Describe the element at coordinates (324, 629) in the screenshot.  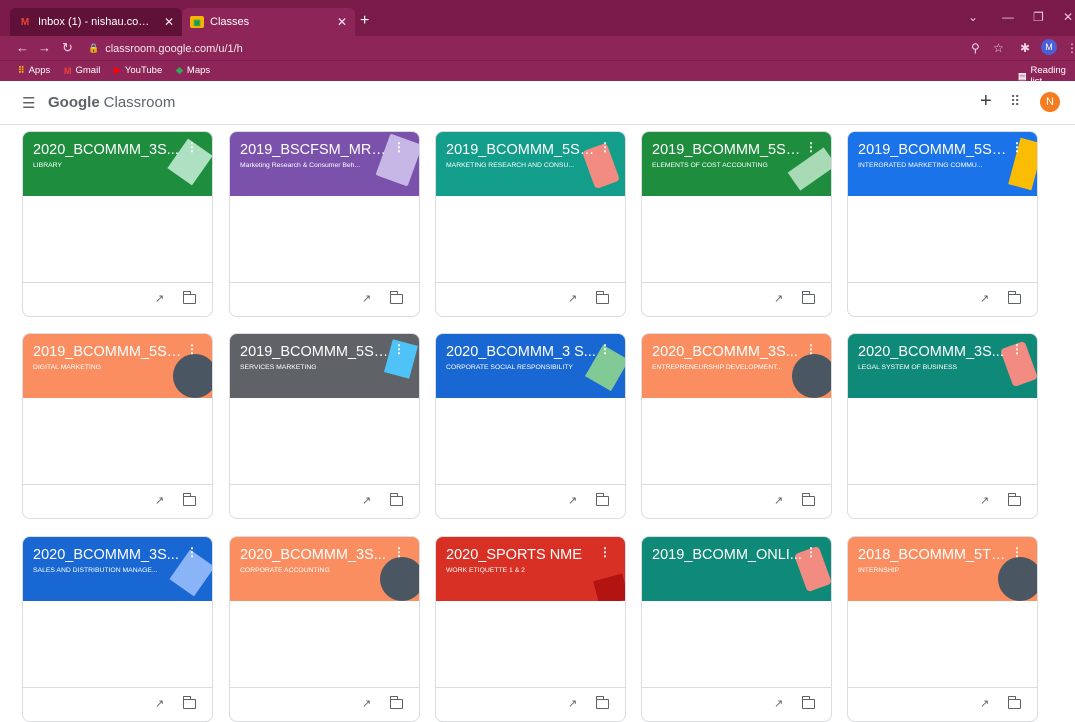
I see `class-card: 2020_BCOMMM_3S... CORPORATE ACCOUNTING ⋮ ↗` at that location.